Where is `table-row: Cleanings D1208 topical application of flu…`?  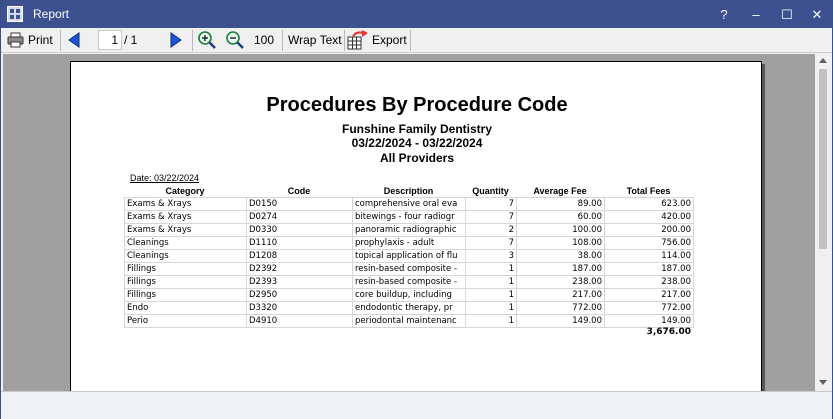 table-row: Cleanings D1208 topical application of flu… is located at coordinates (409, 256).